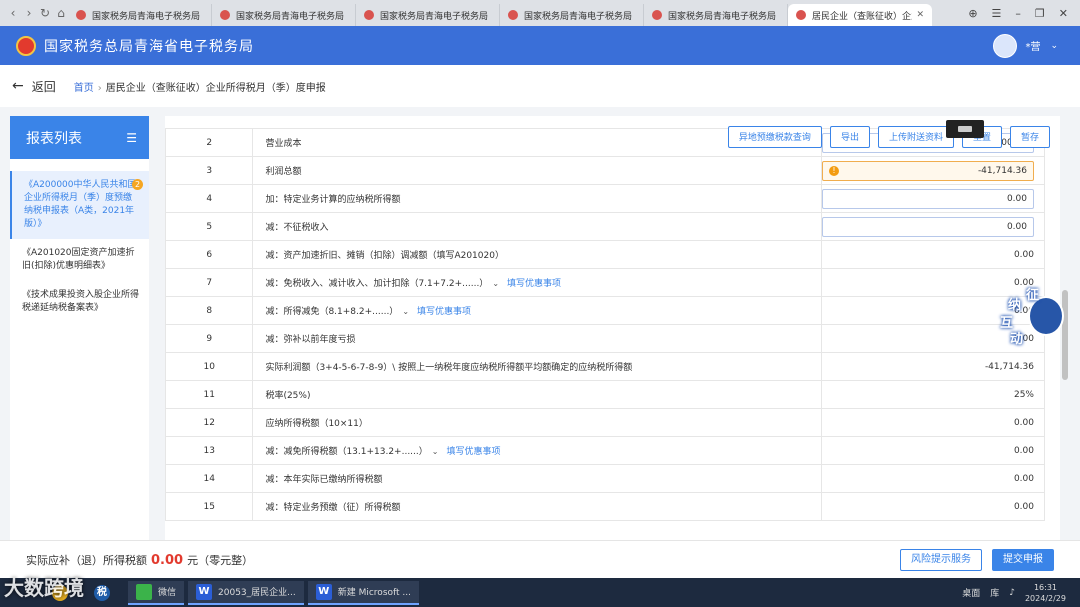 The height and width of the screenshot is (607, 1080). I want to click on forward-arrow-icon: ›, so click(29, 13).